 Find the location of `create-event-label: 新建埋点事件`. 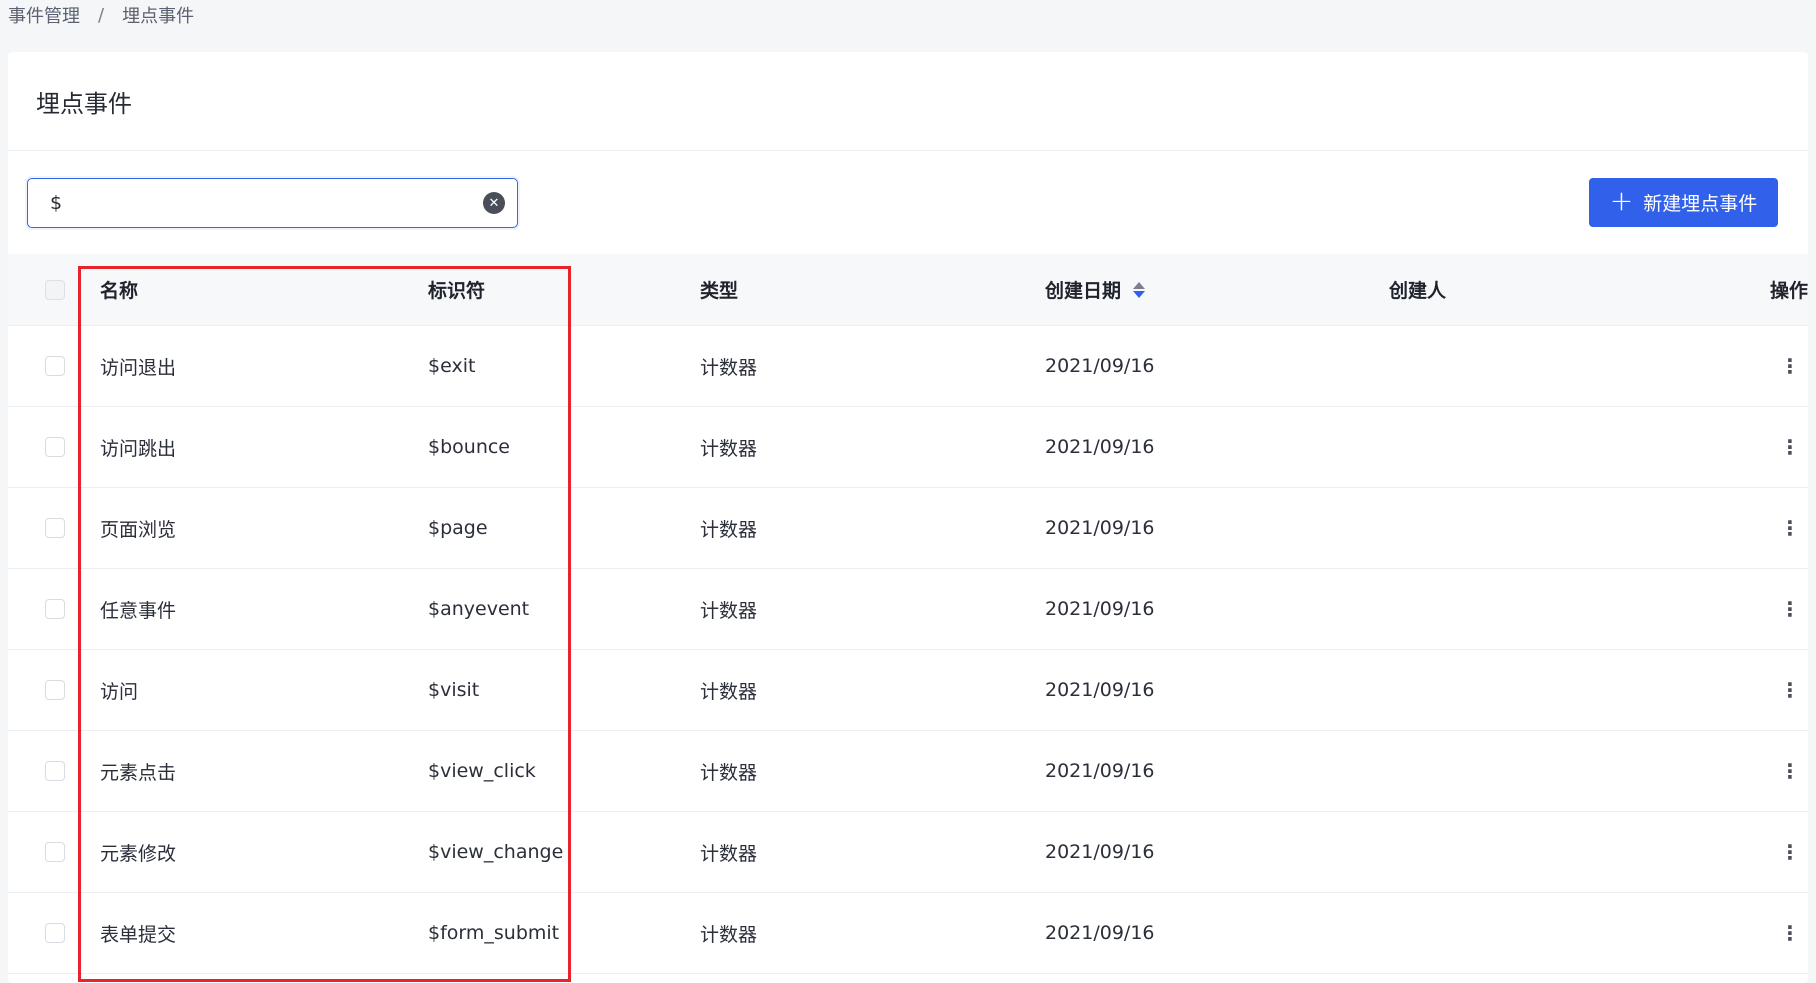

create-event-label: 新建埋点事件 is located at coordinates (1700, 204).